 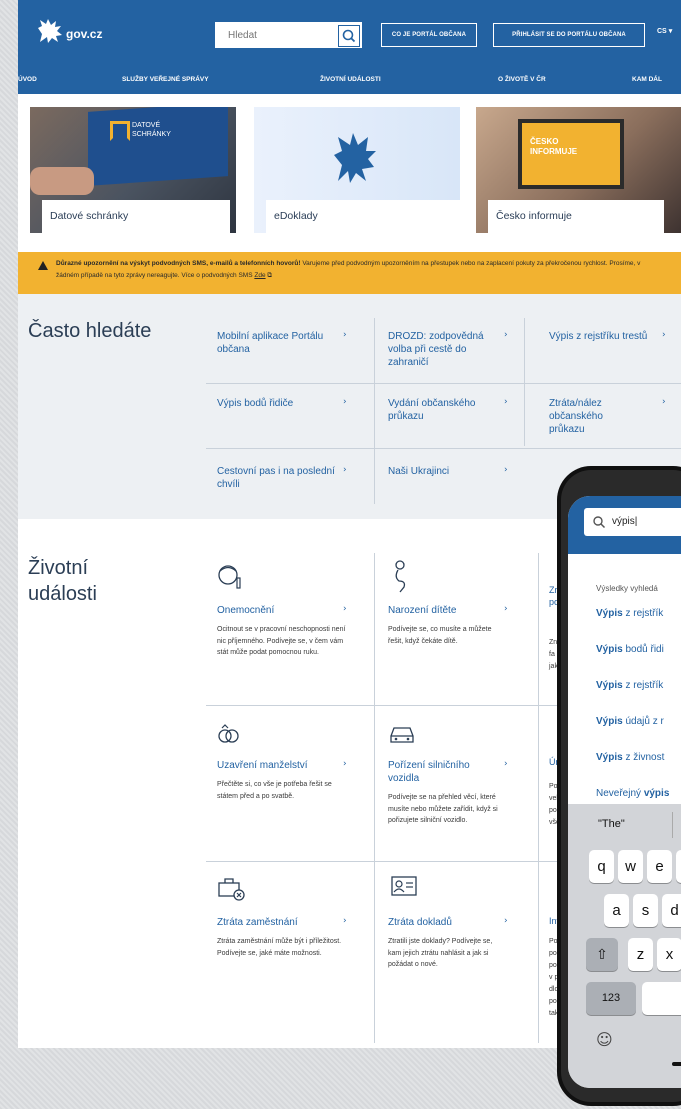 I want to click on tile-edoklady: eDoklady, so click(x=357, y=170).